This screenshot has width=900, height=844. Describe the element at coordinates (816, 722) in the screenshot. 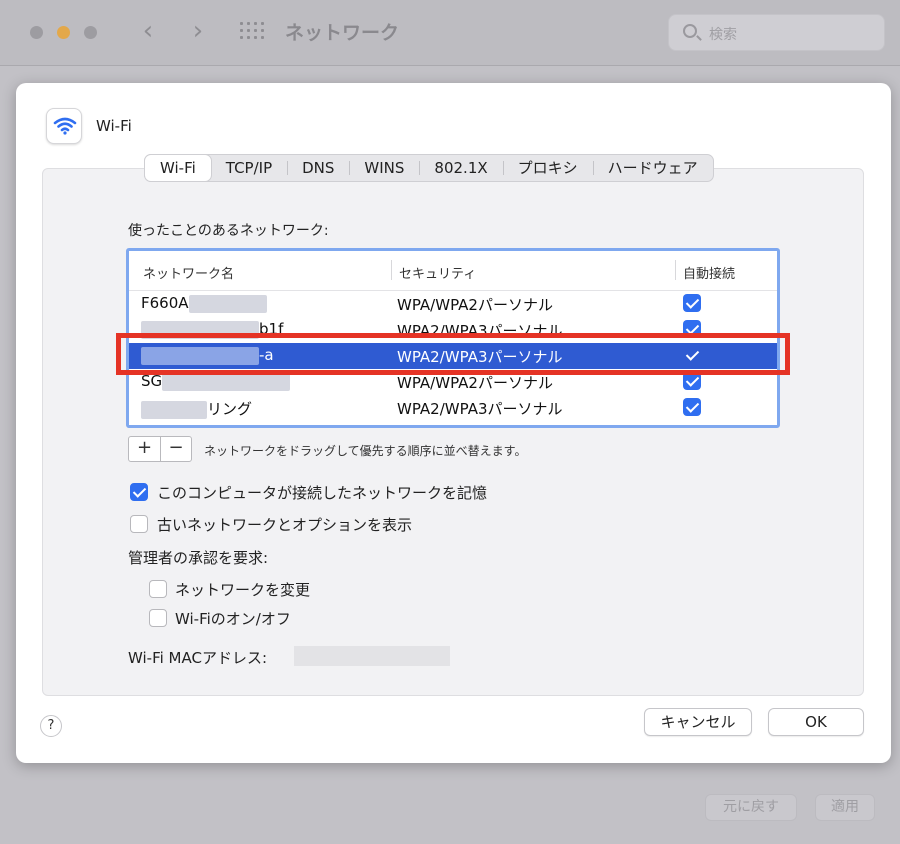

I see `ok-button: OK` at that location.